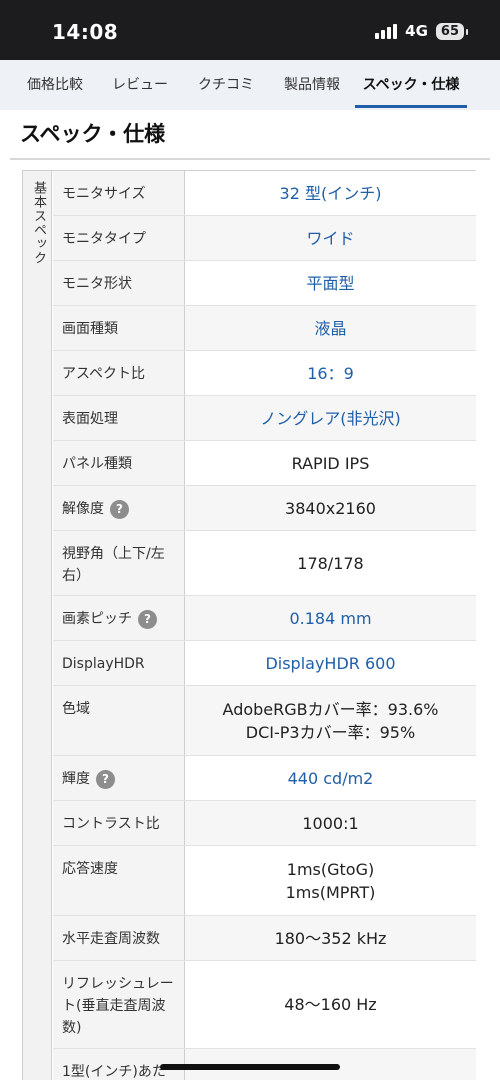 The height and width of the screenshot is (1080, 500). I want to click on table-row: 輝度? 440 cd/m2, so click(264, 778).